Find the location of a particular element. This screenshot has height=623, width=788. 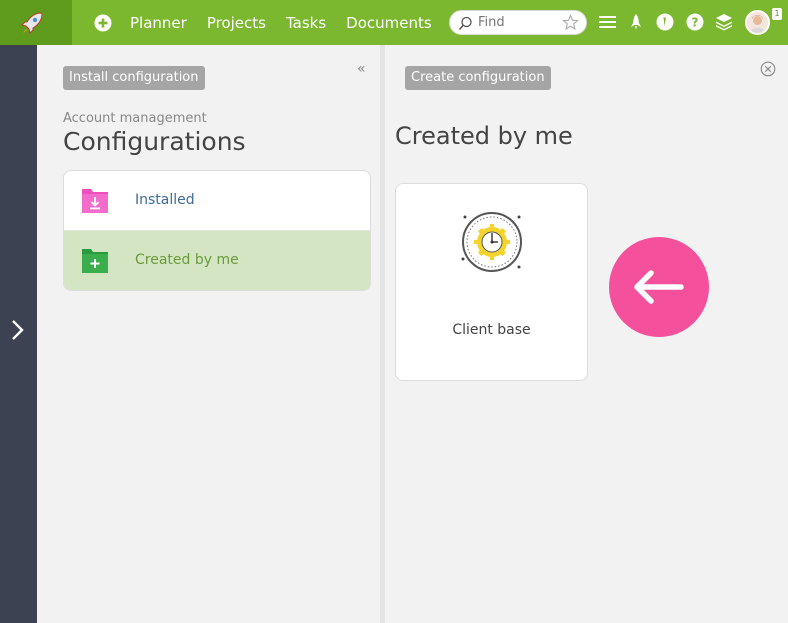

search-input: Find is located at coordinates (518, 22).